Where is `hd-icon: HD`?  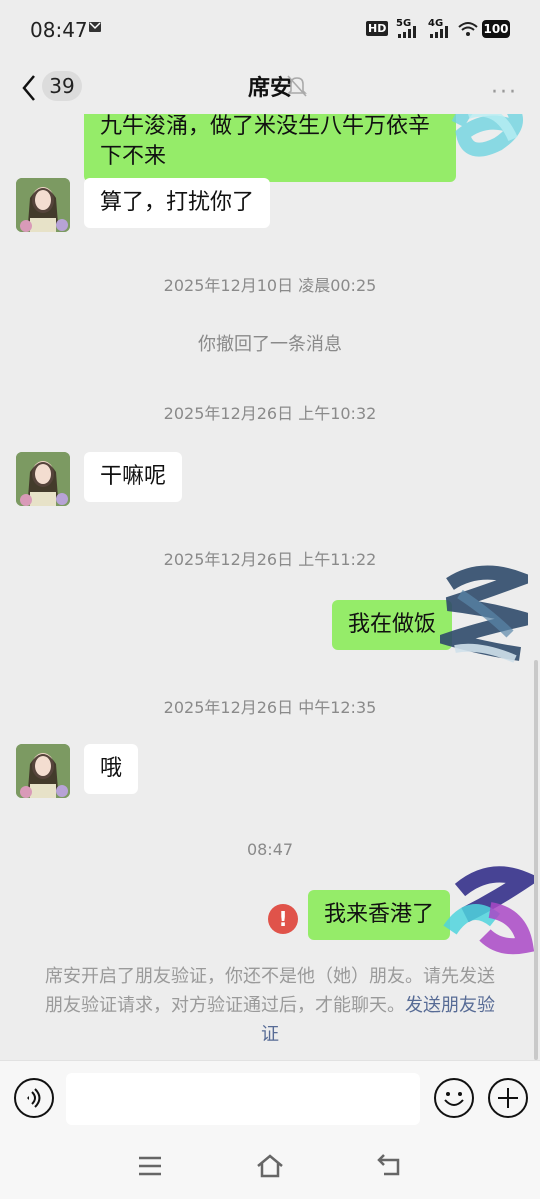 hd-icon: HD is located at coordinates (377, 28).